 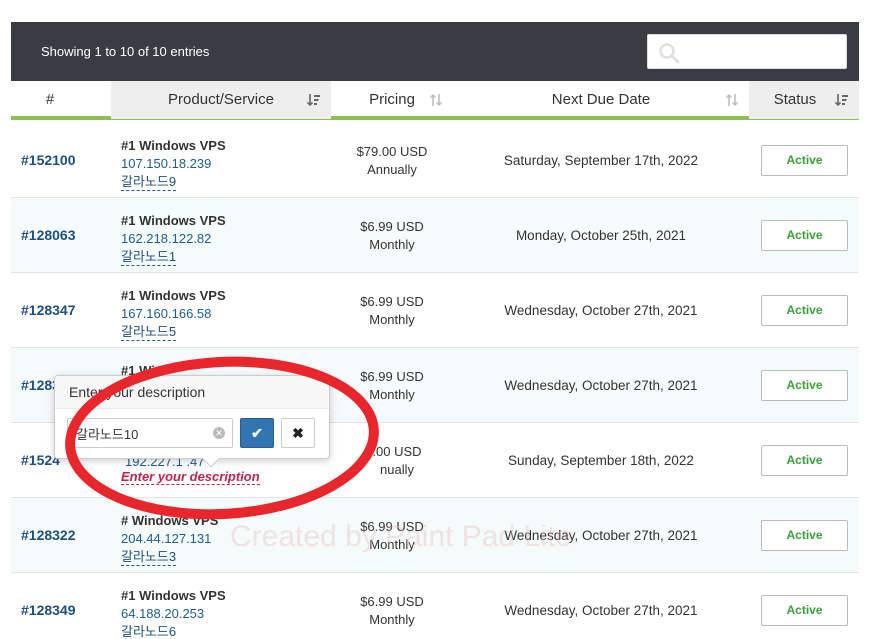 I want to click on column-header-status: Status, so click(x=804, y=100).